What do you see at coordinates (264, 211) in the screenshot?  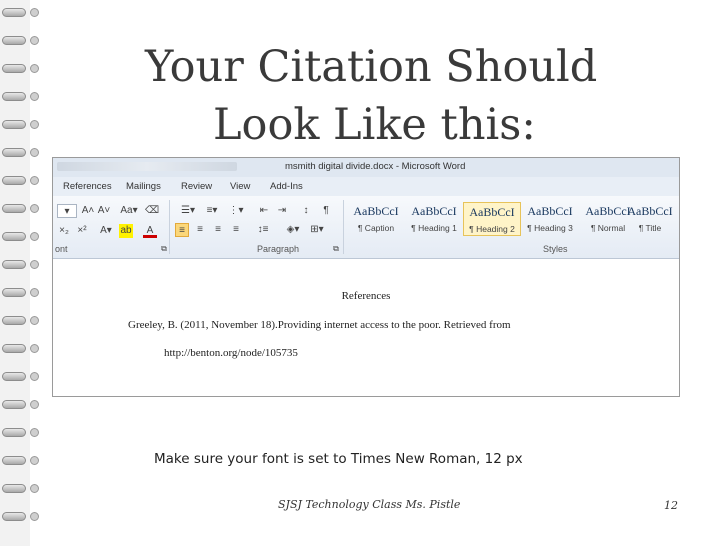 I see `decrease-indent-icon: ⇤` at bounding box center [264, 211].